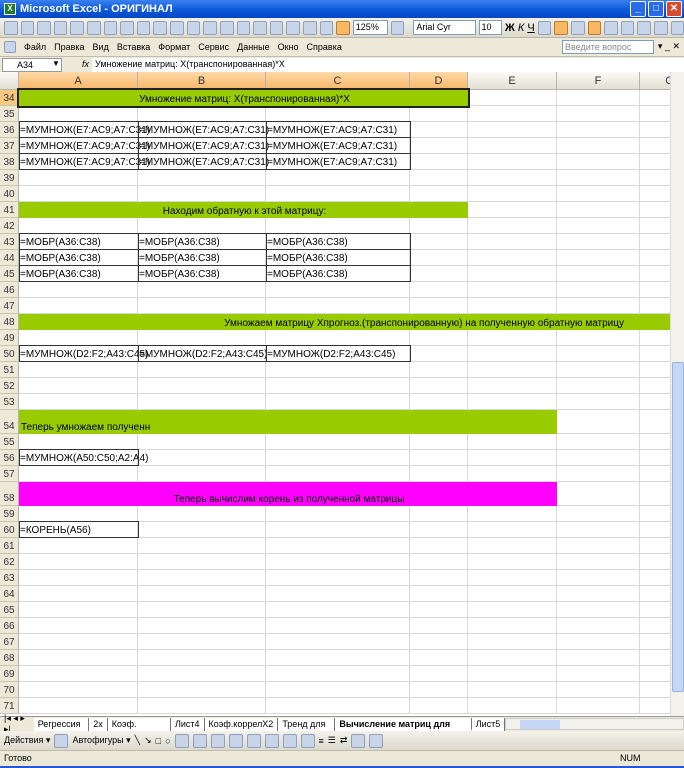 This screenshot has width=684, height=768. Describe the element at coordinates (540, 724) in the screenshot. I see `scroll-thumb` at that location.